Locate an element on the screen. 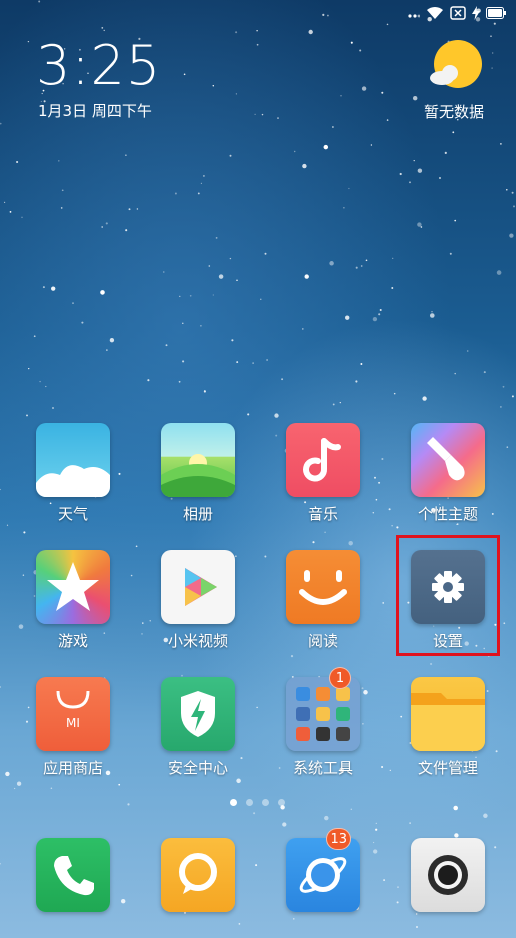 This screenshot has width=516, height=938. reading-app-icon is located at coordinates (323, 587).